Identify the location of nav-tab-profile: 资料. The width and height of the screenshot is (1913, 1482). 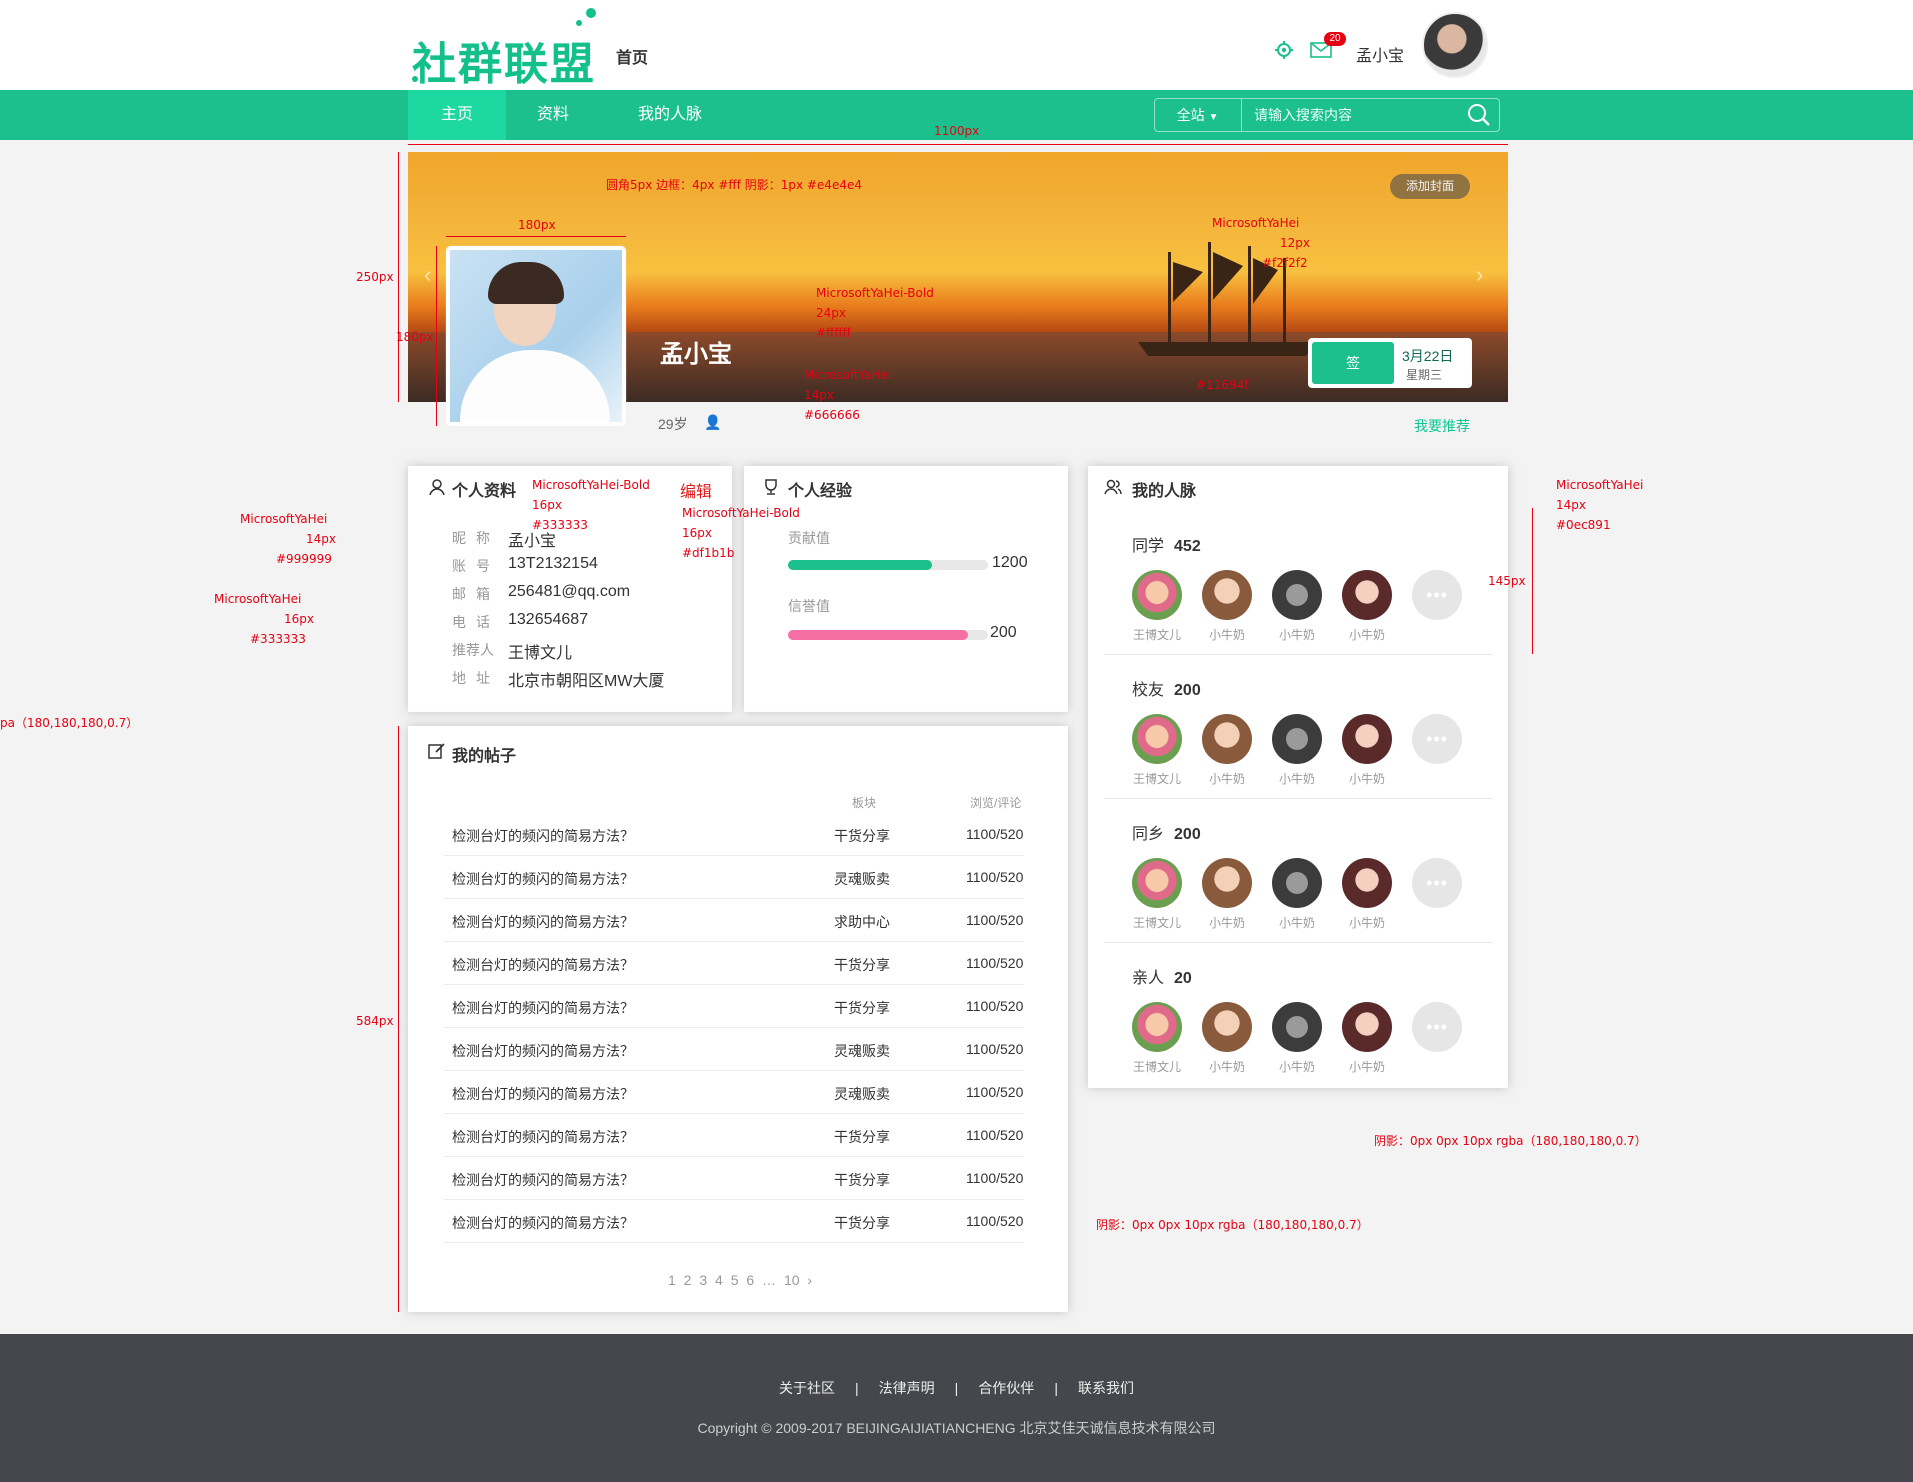
(553, 115).